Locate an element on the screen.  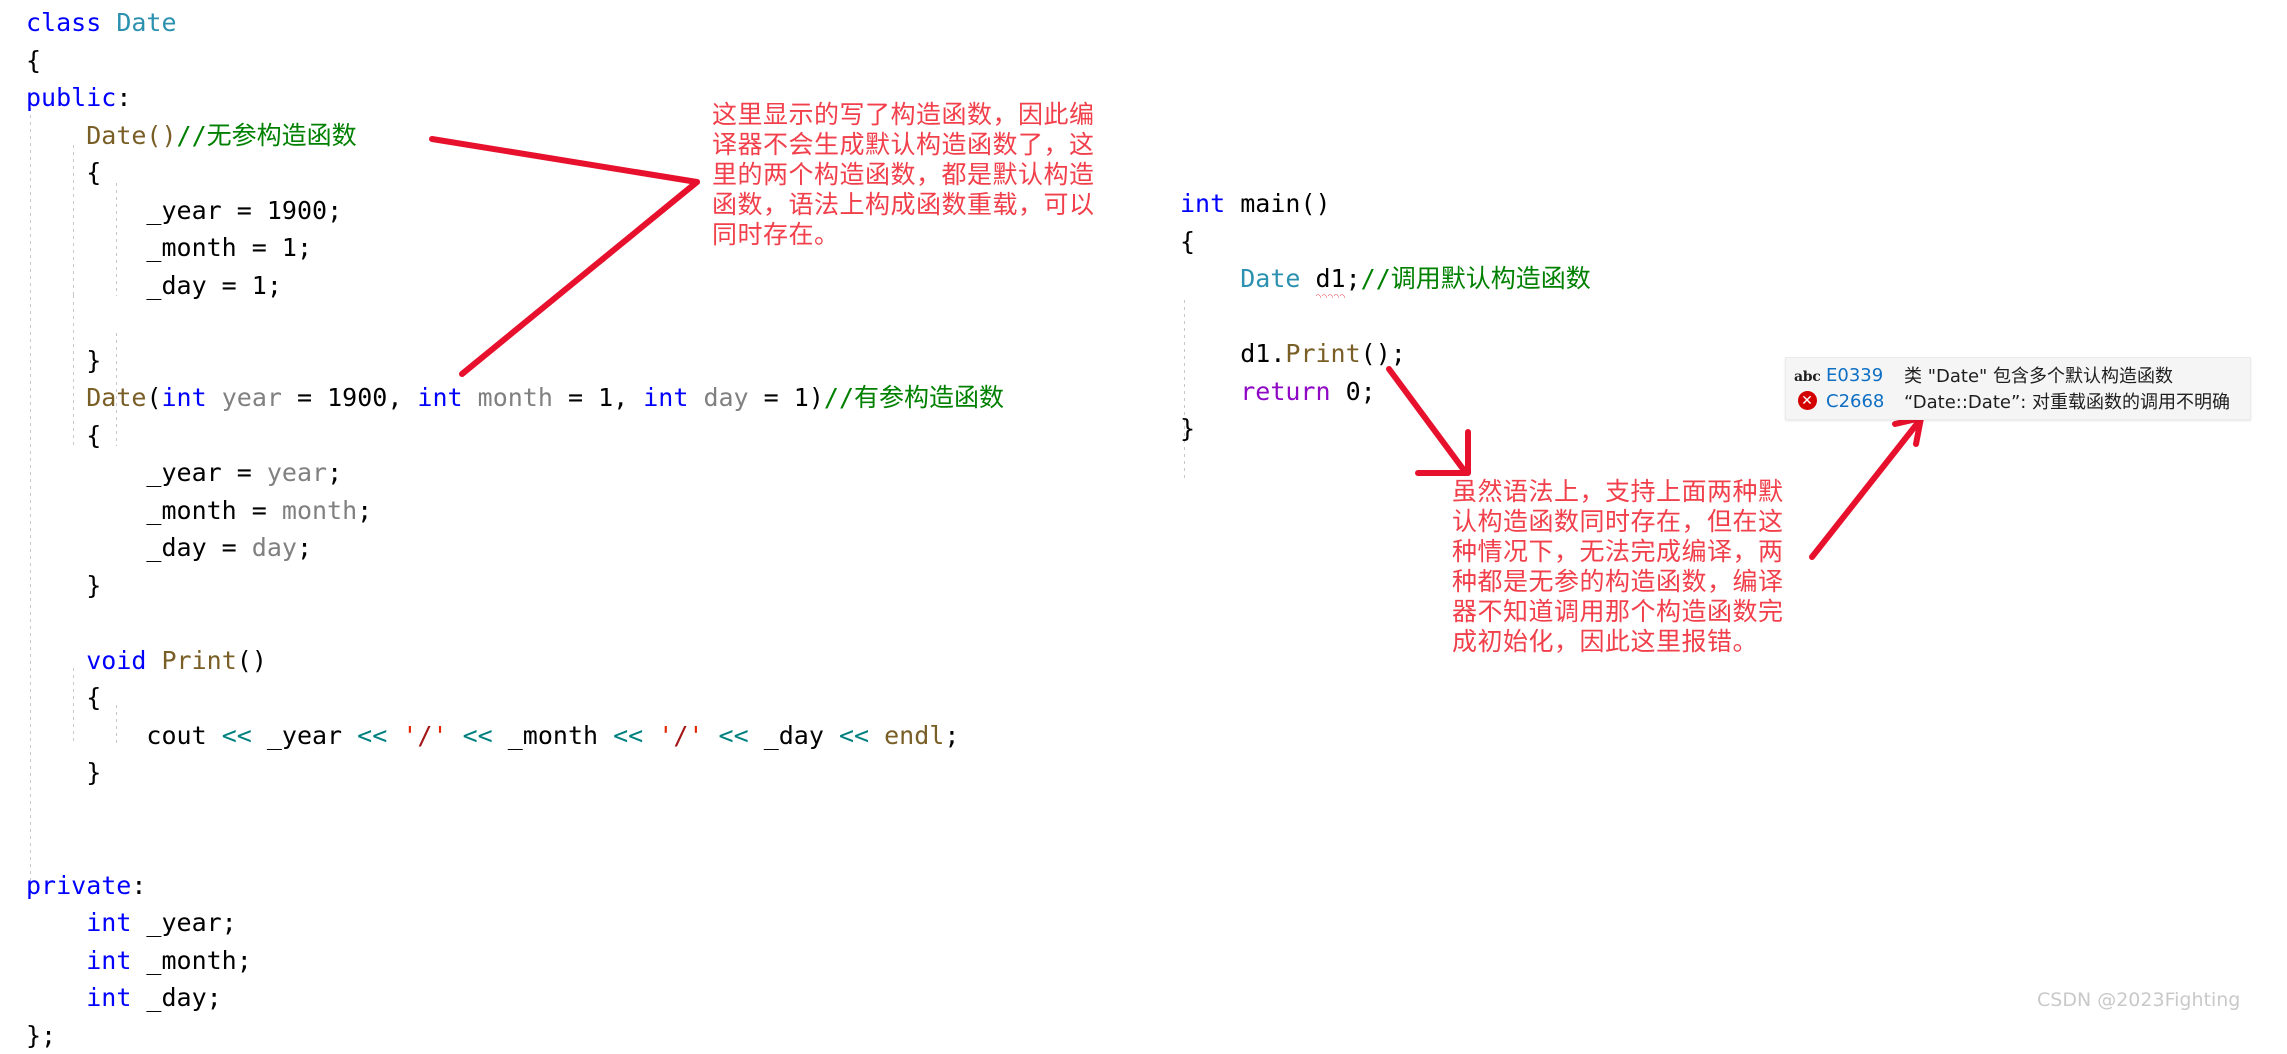
code-token: _year; is located at coordinates (183, 922).